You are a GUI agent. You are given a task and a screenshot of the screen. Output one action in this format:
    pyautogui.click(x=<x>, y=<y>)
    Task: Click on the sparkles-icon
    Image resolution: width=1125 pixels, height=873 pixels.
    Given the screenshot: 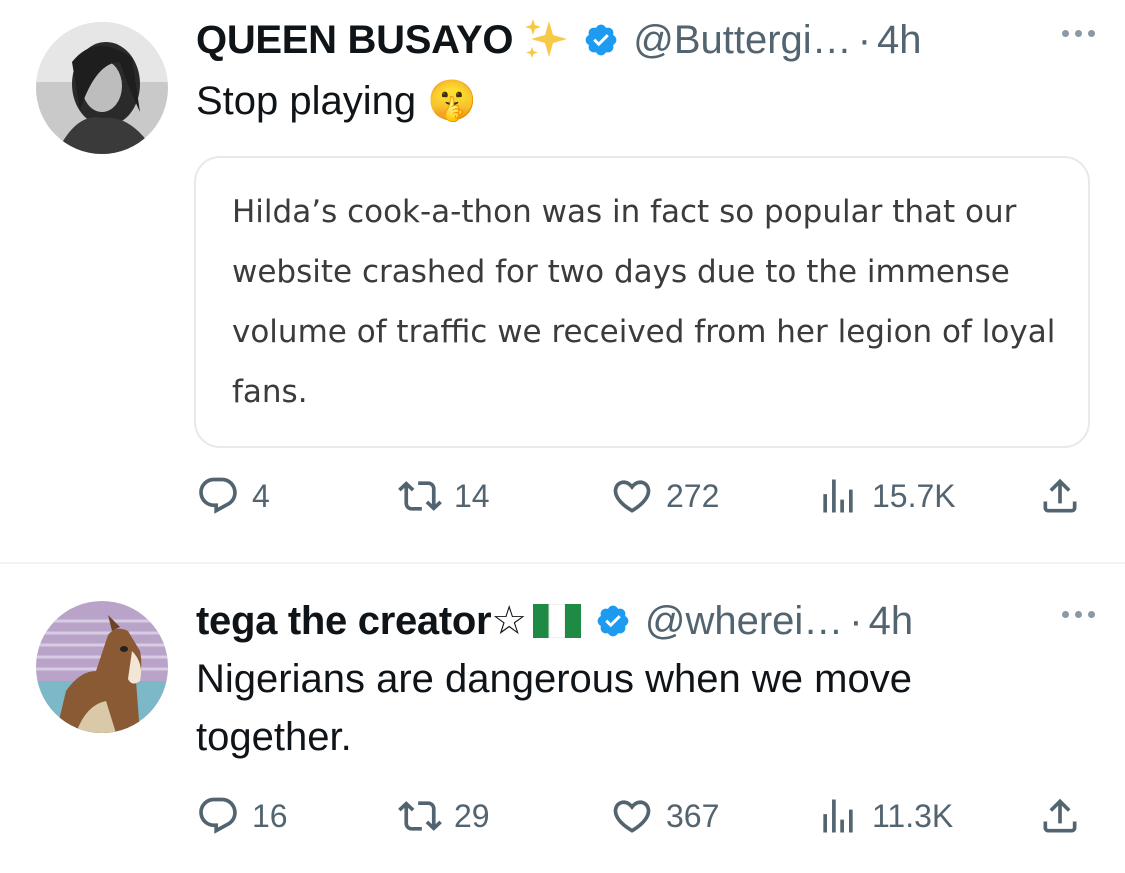 What is the action you would take?
    pyautogui.click(x=546, y=40)
    